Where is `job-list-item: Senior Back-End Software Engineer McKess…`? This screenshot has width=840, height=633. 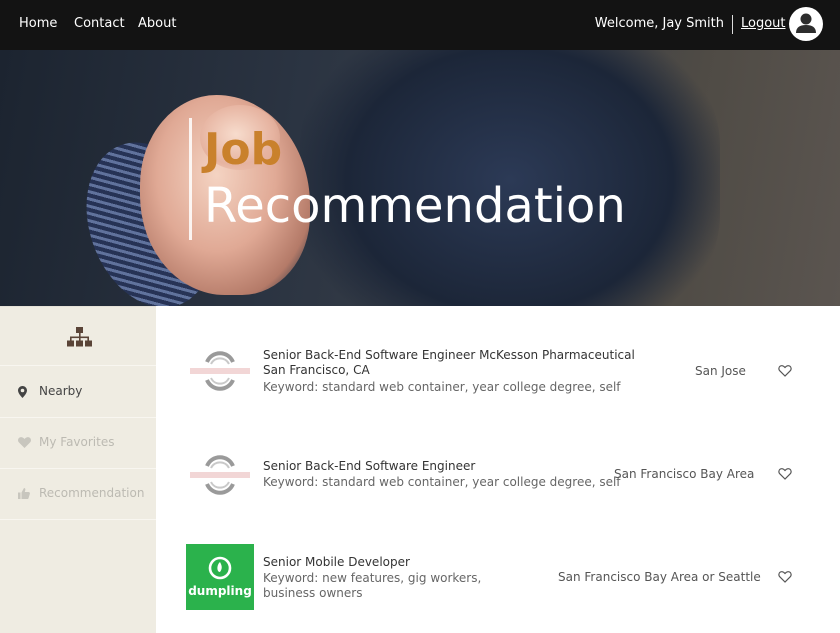 job-list-item: Senior Back-End Software Engineer McKess… is located at coordinates (498, 366).